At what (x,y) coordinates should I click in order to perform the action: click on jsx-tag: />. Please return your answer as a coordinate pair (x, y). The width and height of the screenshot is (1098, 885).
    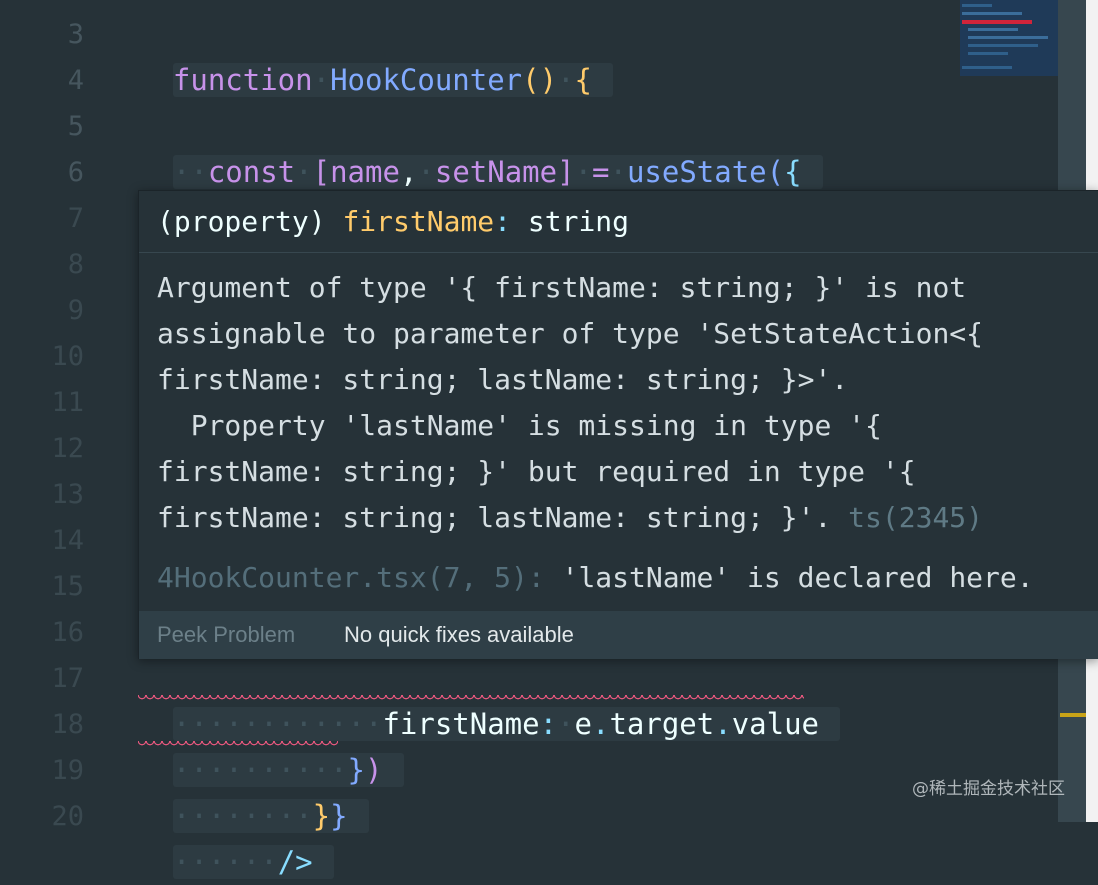
    Looking at the image, I should click on (295, 862).